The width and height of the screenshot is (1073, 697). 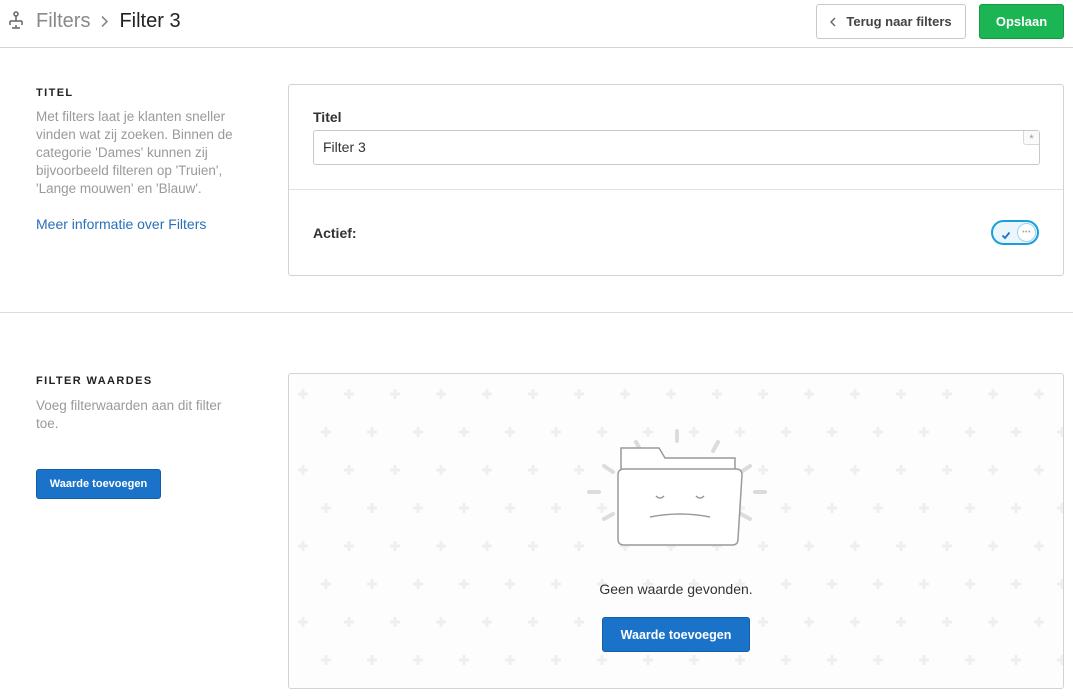 I want to click on title-section-heading: TITEL, so click(x=55, y=93).